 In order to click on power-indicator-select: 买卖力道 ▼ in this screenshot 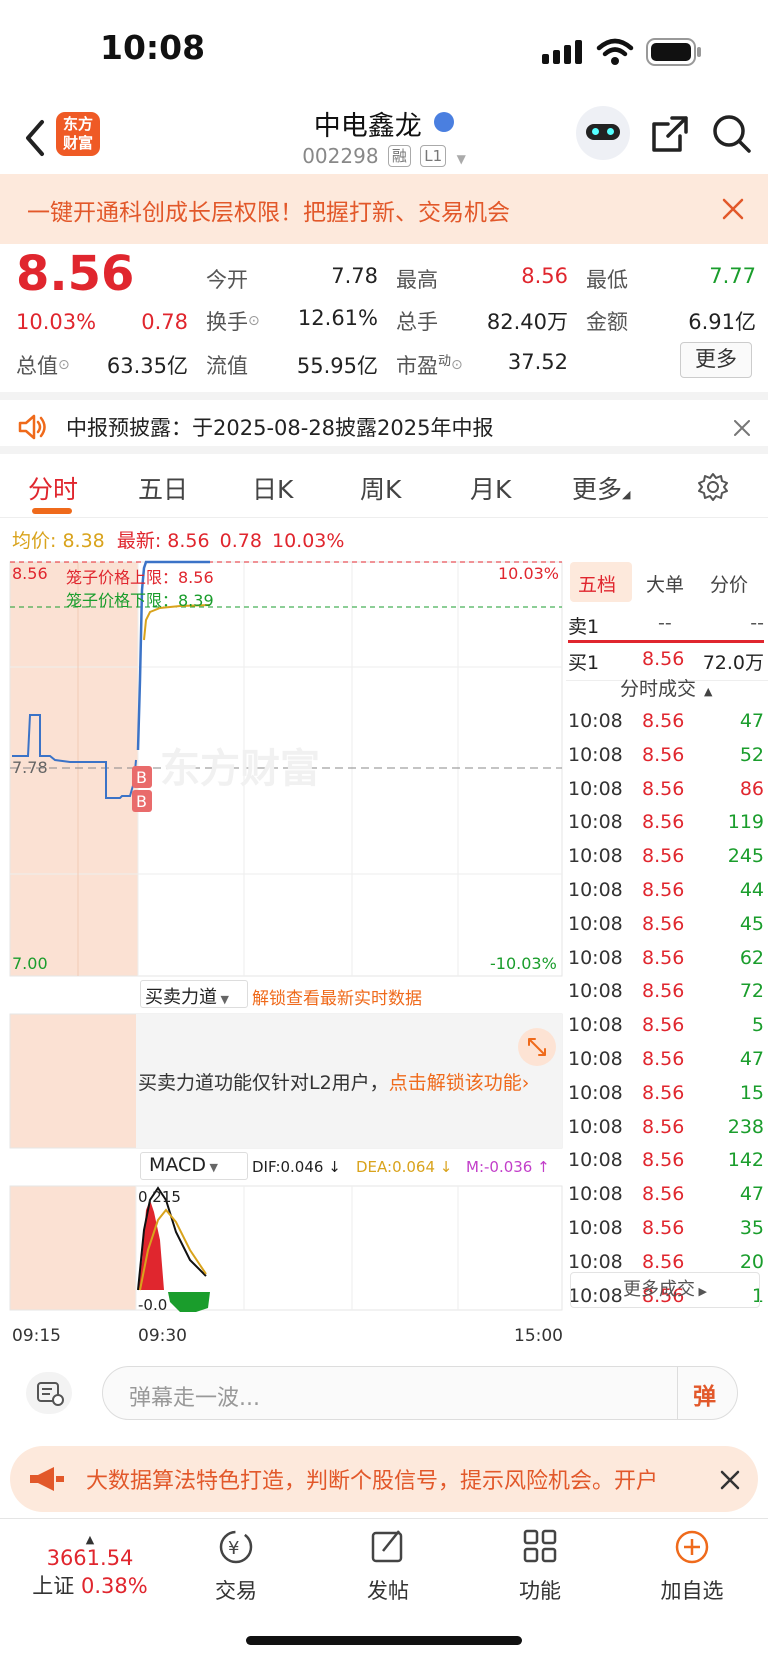, I will do `click(194, 994)`.